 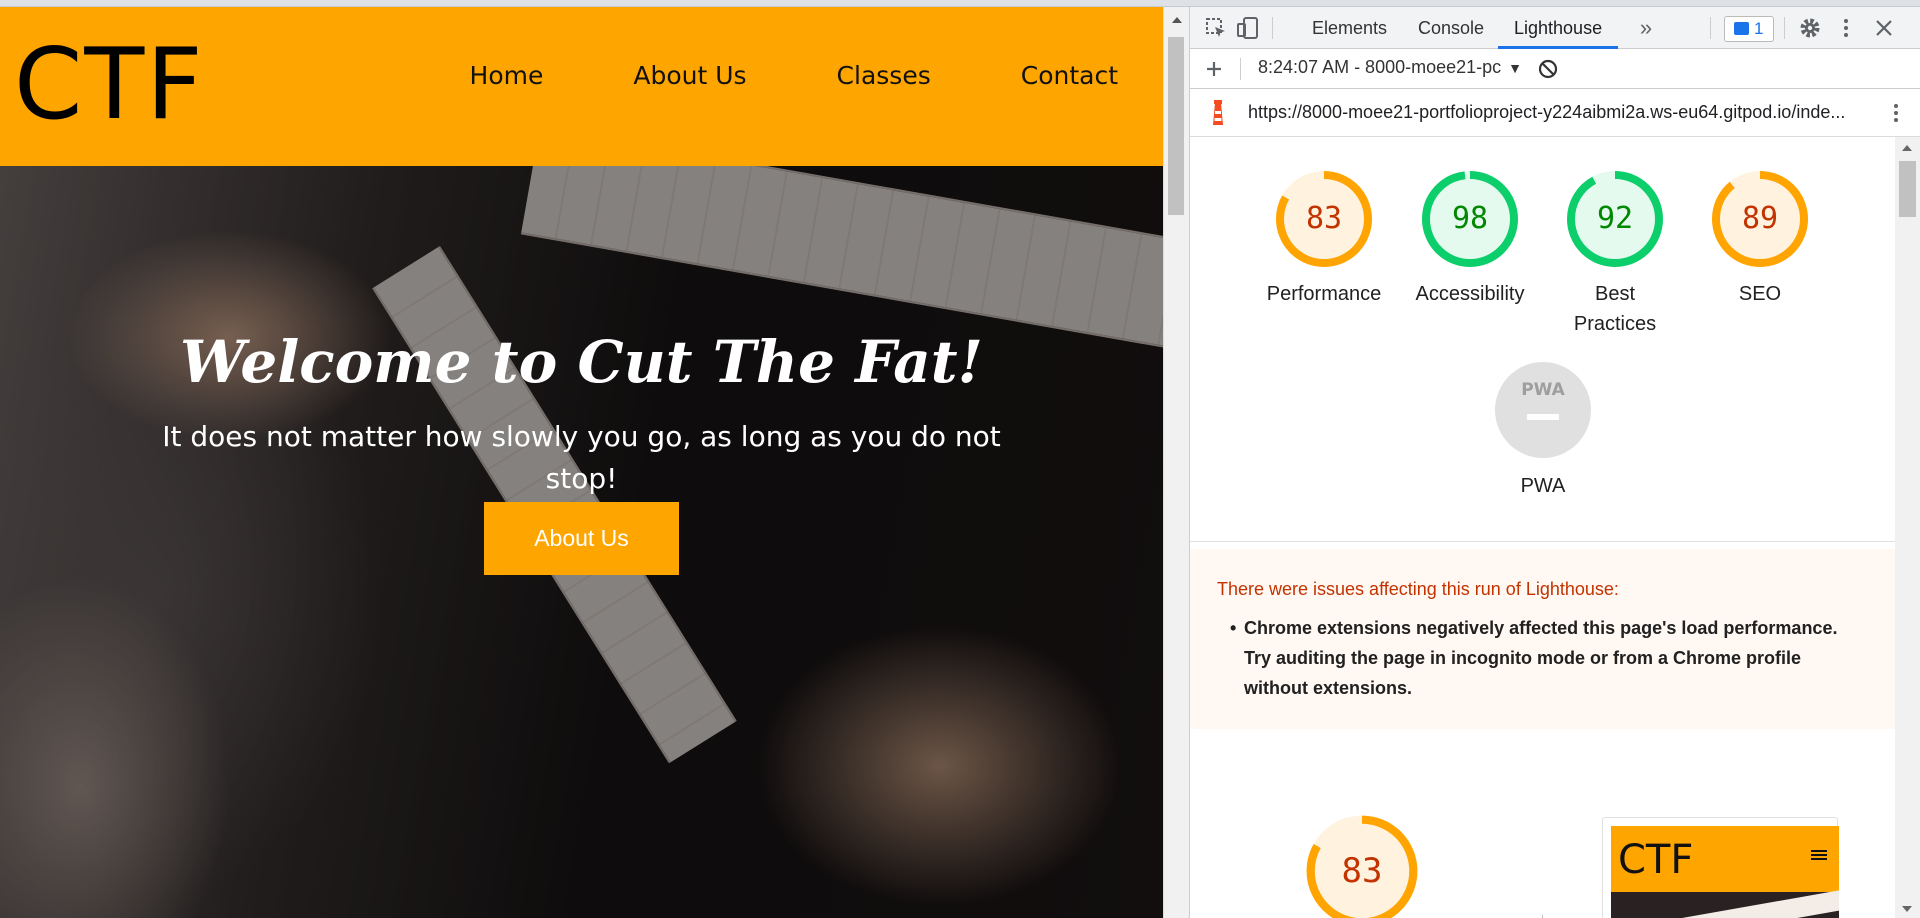 What do you see at coordinates (581, 362) in the screenshot?
I see `hero-title: Welcome to Cut The Fat!` at bounding box center [581, 362].